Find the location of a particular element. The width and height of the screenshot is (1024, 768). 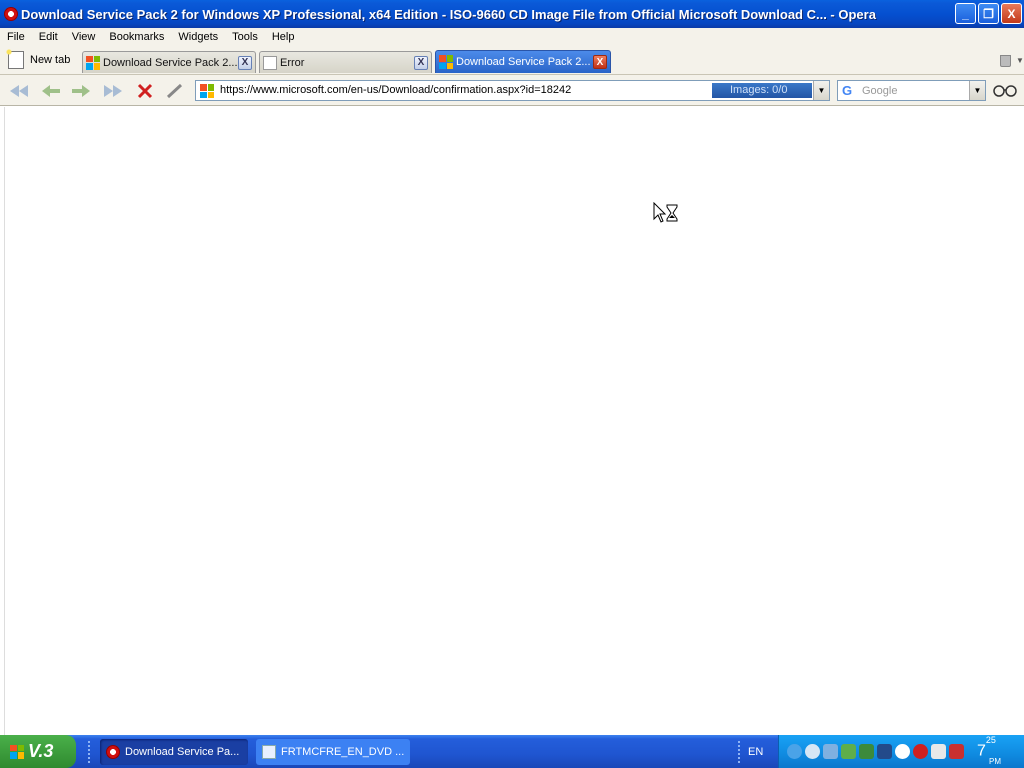

clock-minute: 25 is located at coordinates (990, 740).